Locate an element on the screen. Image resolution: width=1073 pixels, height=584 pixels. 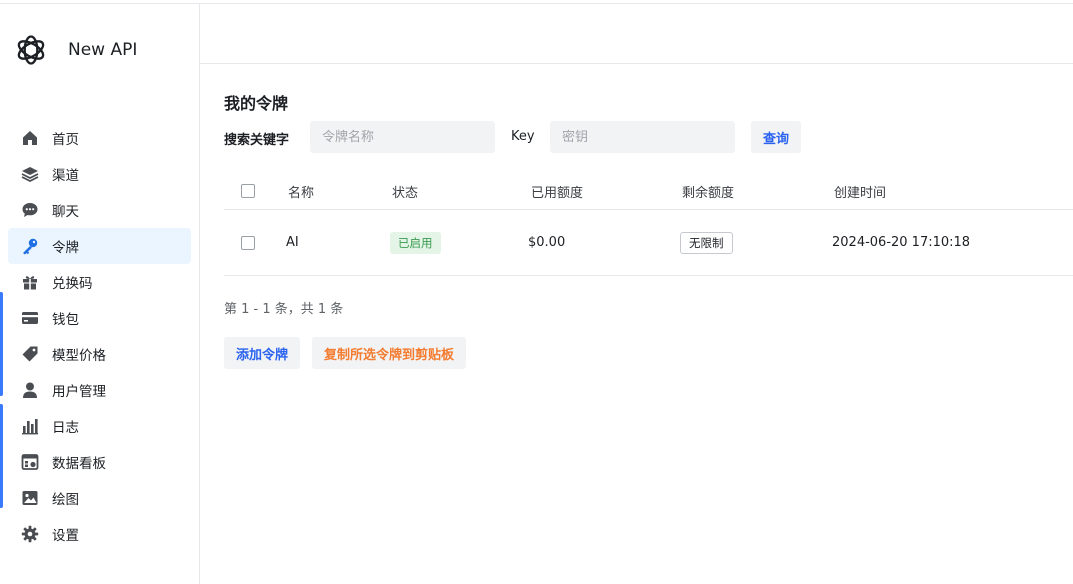
sidebar-item-user-management: 用户管理 is located at coordinates (99, 390).